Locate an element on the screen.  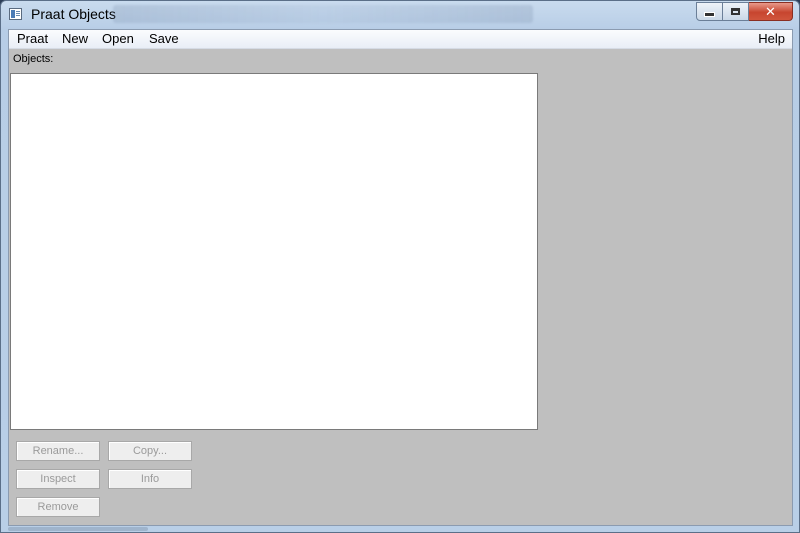
menu-save: Save is located at coordinates (164, 38).